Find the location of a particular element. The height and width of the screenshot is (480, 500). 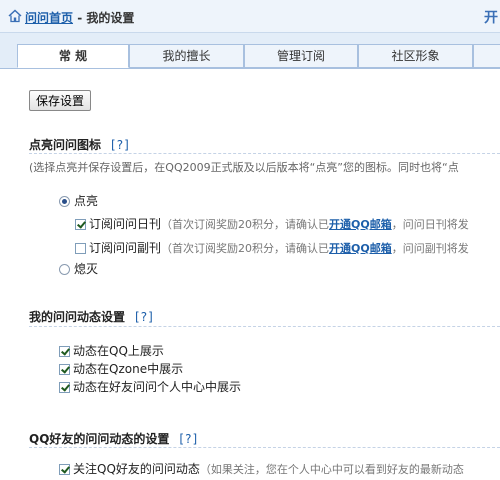

radio-light-off: 熄灭 is located at coordinates (78, 269).